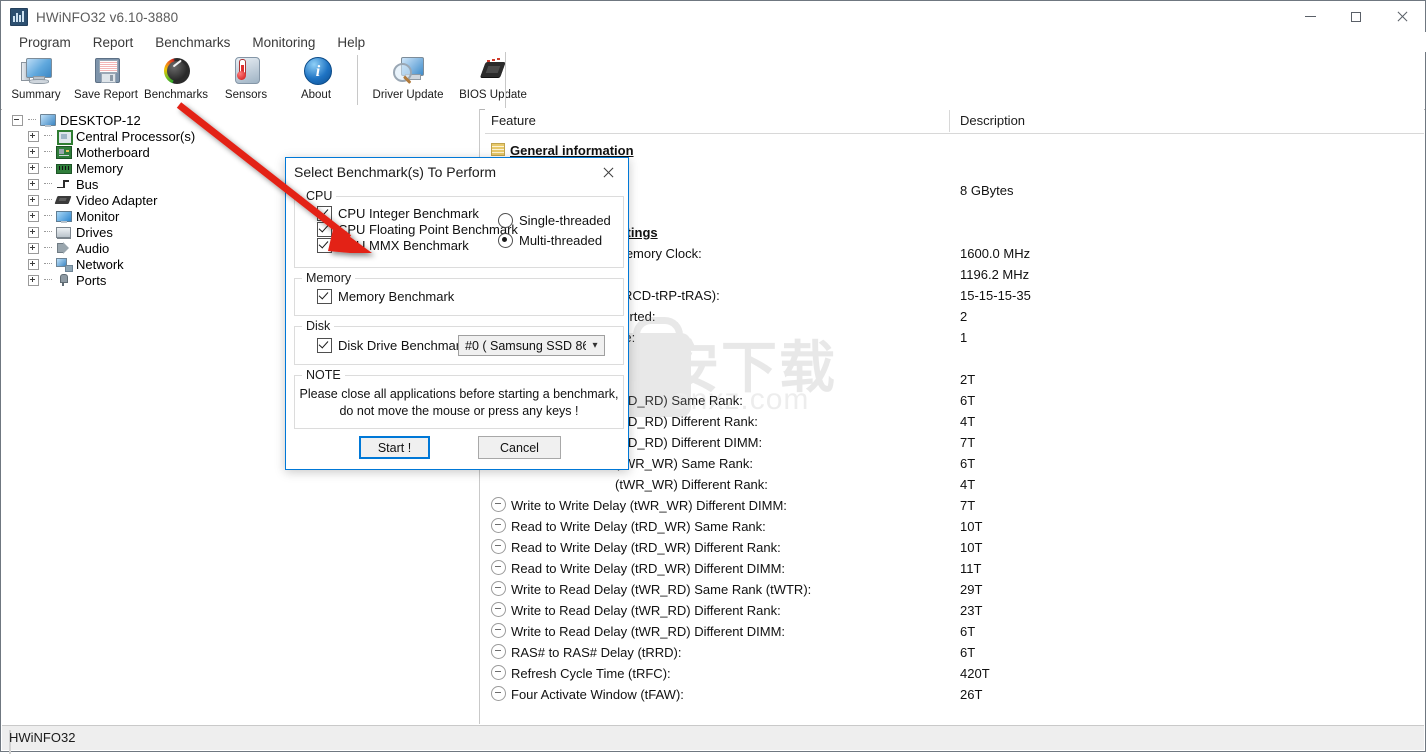  Describe the element at coordinates (713, 739) in the screenshot. I see `status-bar: HWiNFO32` at that location.